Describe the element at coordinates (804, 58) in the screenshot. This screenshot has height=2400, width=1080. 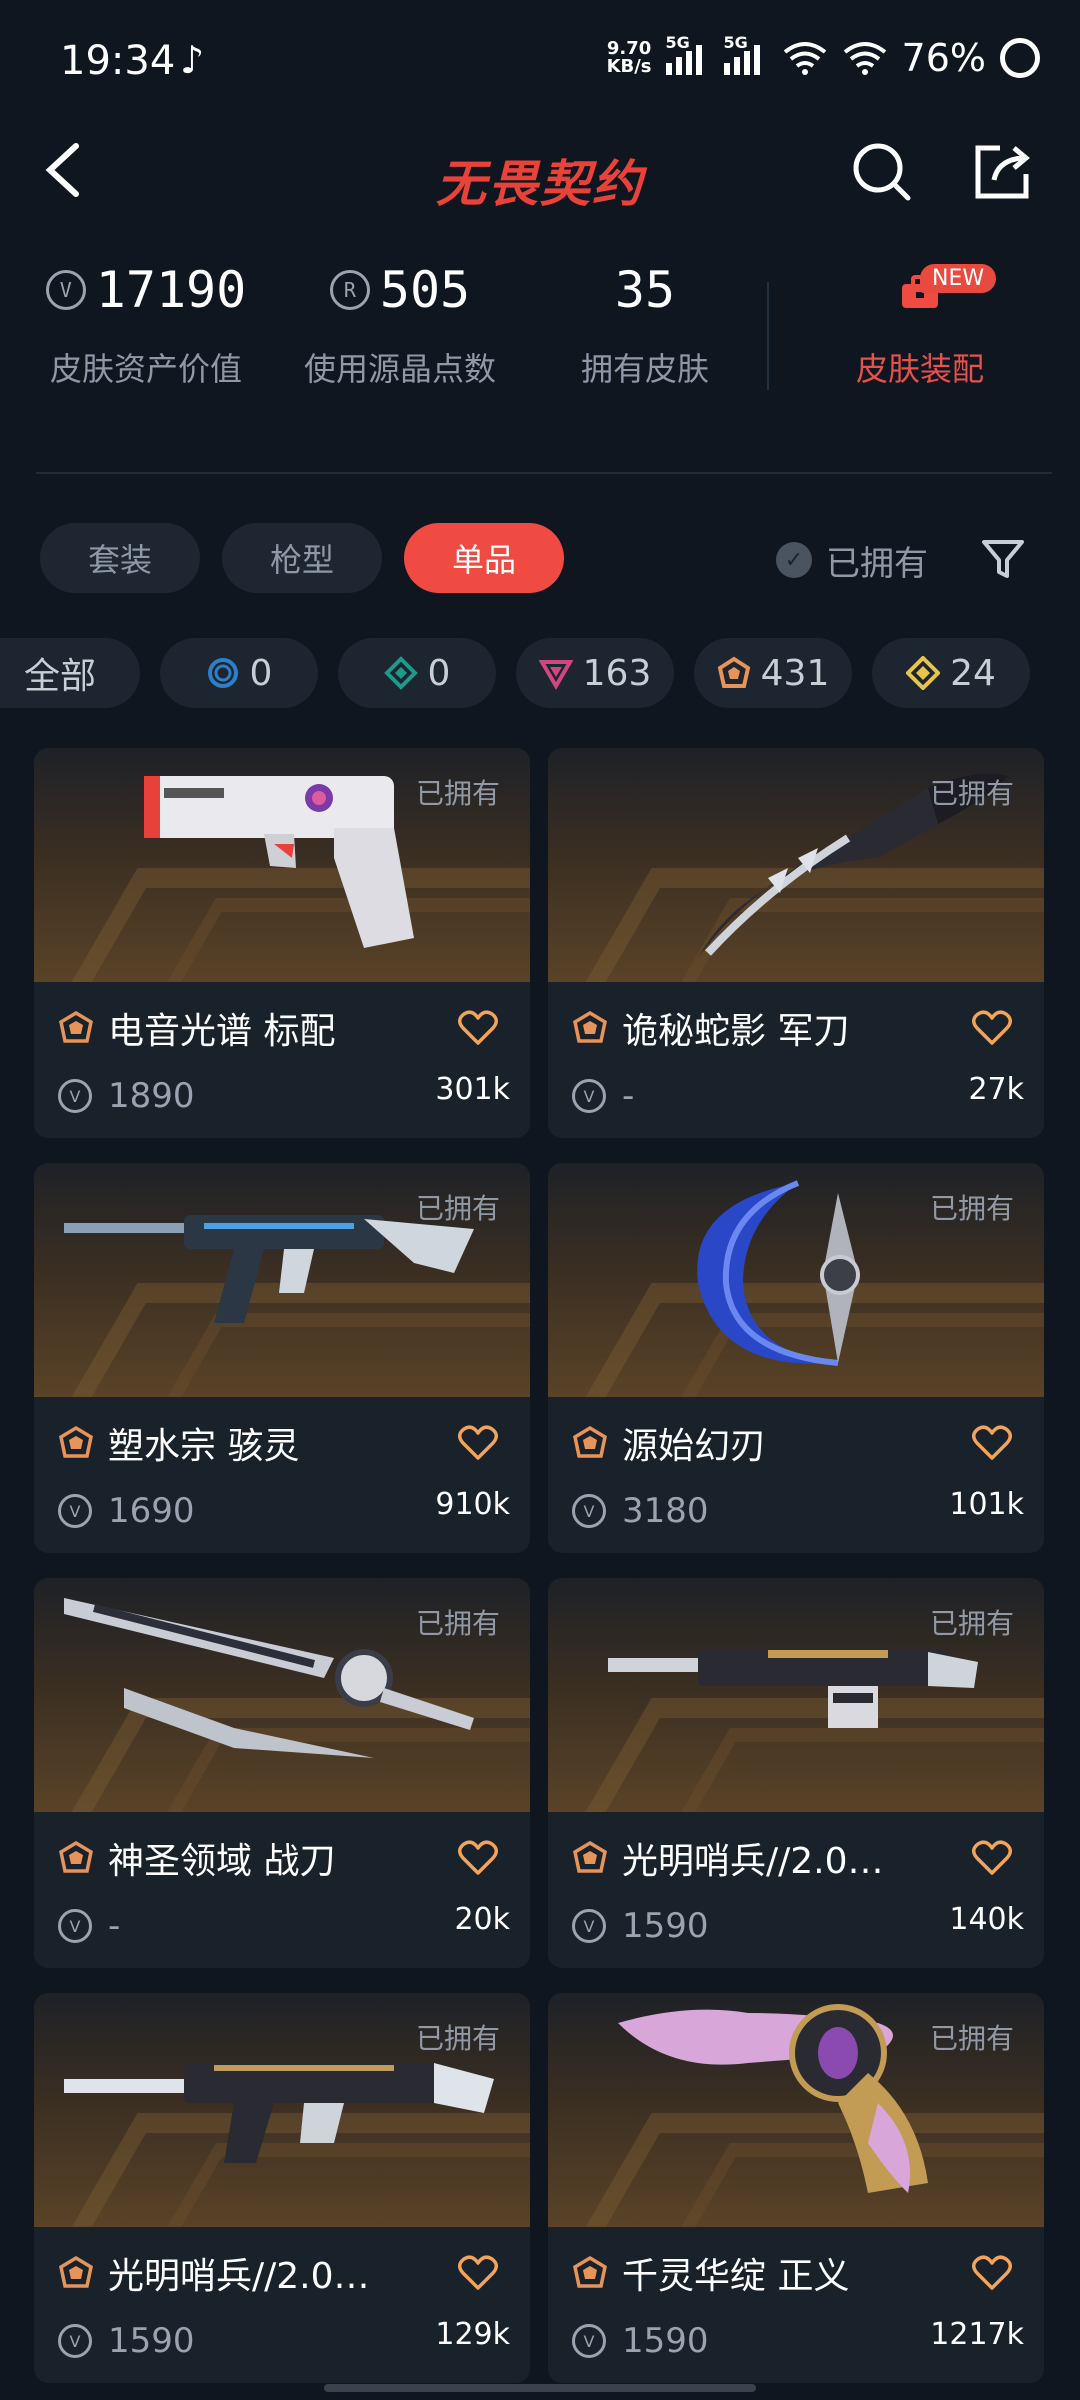
I see `wifi-icon` at that location.